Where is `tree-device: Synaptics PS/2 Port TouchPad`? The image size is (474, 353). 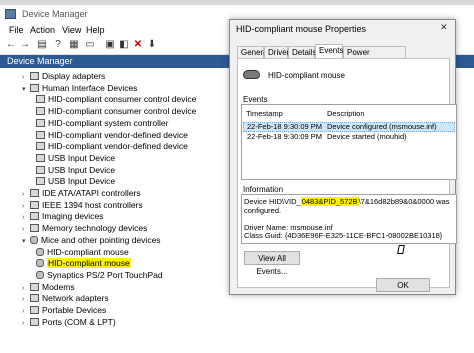 tree-device: Synaptics PS/2 Port TouchPad is located at coordinates (99, 275).